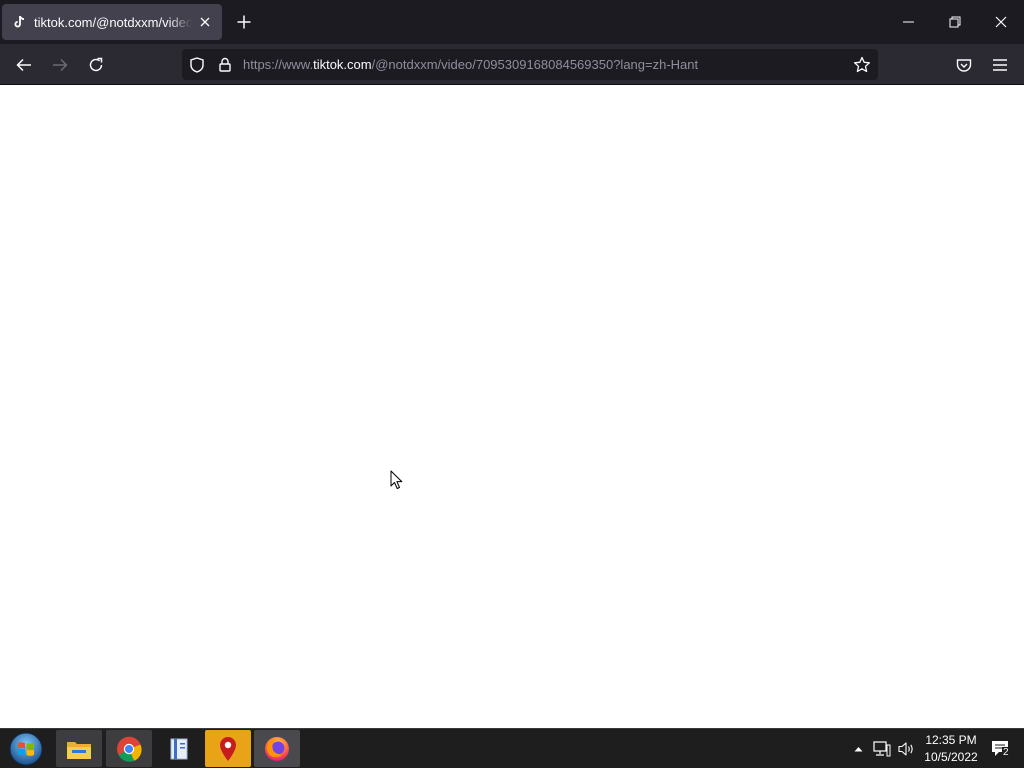 The image size is (1024, 768). Describe the element at coordinates (951, 749) in the screenshot. I see `taskbar-clock: 12:35 PM 10/5/2022` at that location.